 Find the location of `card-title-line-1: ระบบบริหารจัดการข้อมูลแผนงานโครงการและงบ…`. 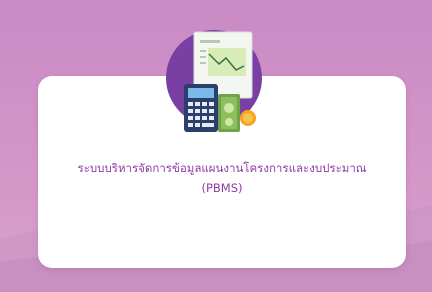

card-title-line-1: ระบบบริหารจัดการข้อมูลแผนงานโครงการและงบ… is located at coordinates (222, 168).